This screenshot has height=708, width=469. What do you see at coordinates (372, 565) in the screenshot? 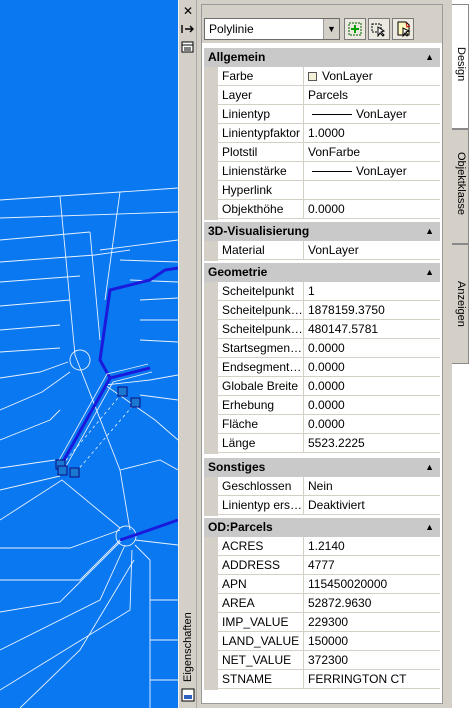
I see `property-value: 4777` at bounding box center [372, 565].